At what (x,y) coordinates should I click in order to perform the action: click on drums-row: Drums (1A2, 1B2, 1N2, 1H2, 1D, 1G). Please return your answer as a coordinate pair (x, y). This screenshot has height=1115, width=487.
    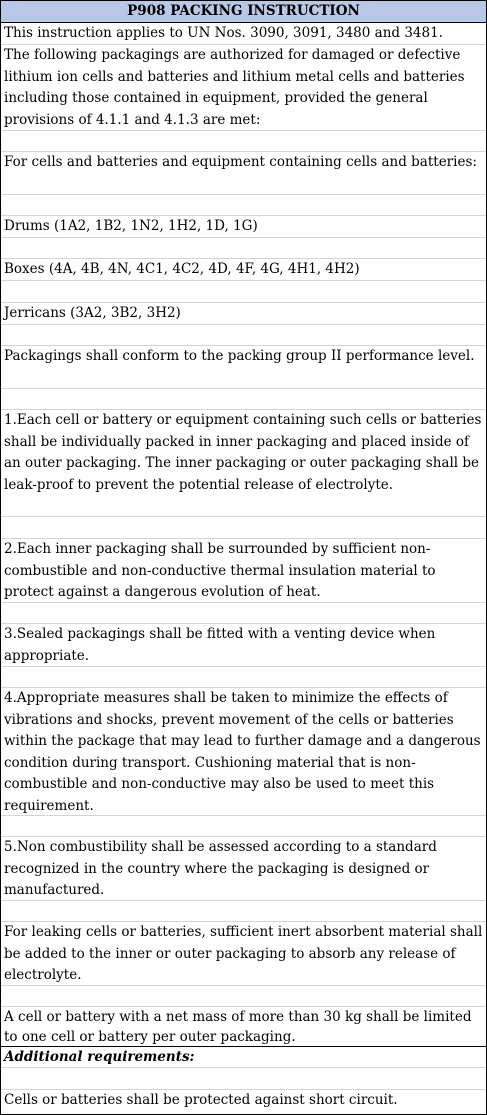
    Looking at the image, I should click on (243, 227).